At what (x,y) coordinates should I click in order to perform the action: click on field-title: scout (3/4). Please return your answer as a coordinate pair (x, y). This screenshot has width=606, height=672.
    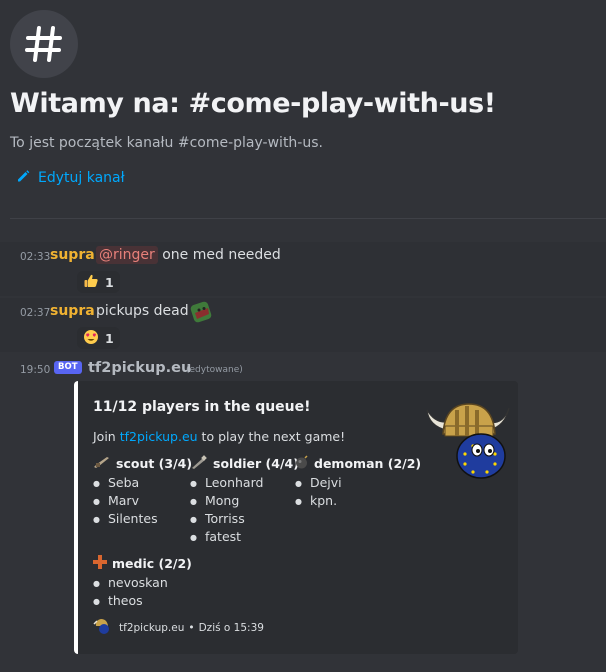
    Looking at the image, I should click on (154, 463).